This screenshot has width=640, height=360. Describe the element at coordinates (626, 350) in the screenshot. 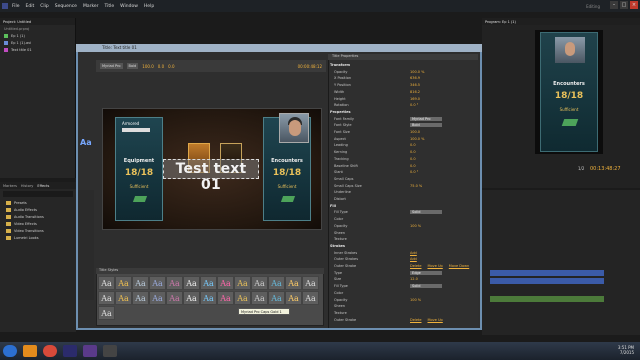

I see `clock: 3:51 PM 7/2015` at that location.